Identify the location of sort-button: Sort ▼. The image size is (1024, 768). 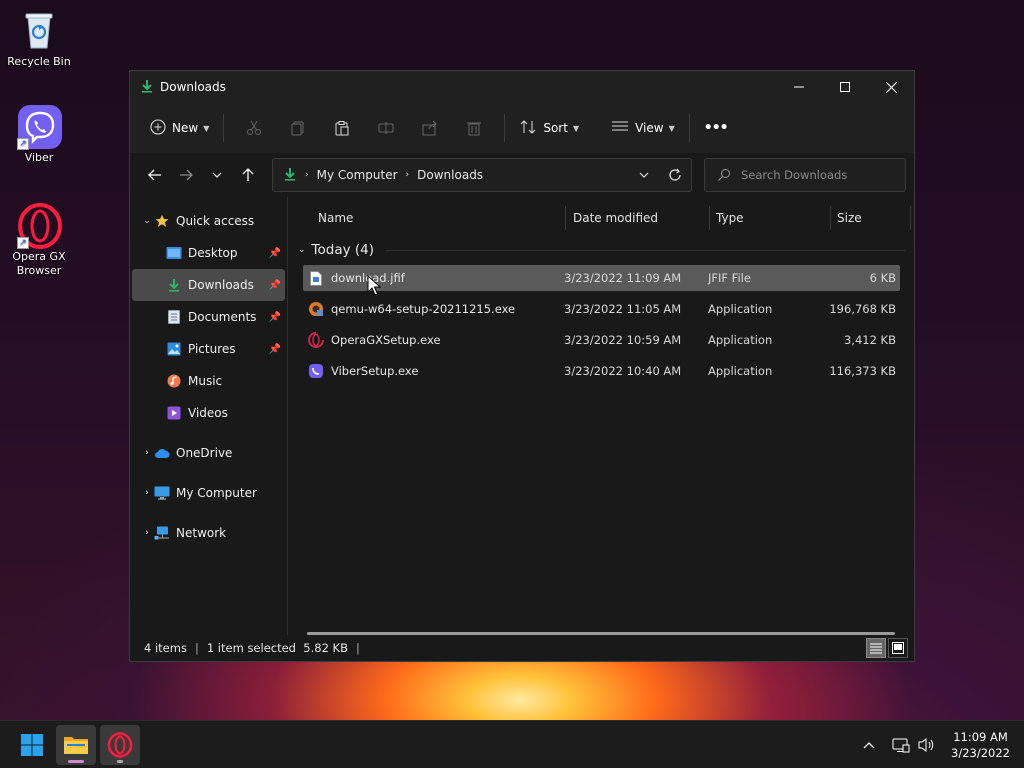
(549, 128).